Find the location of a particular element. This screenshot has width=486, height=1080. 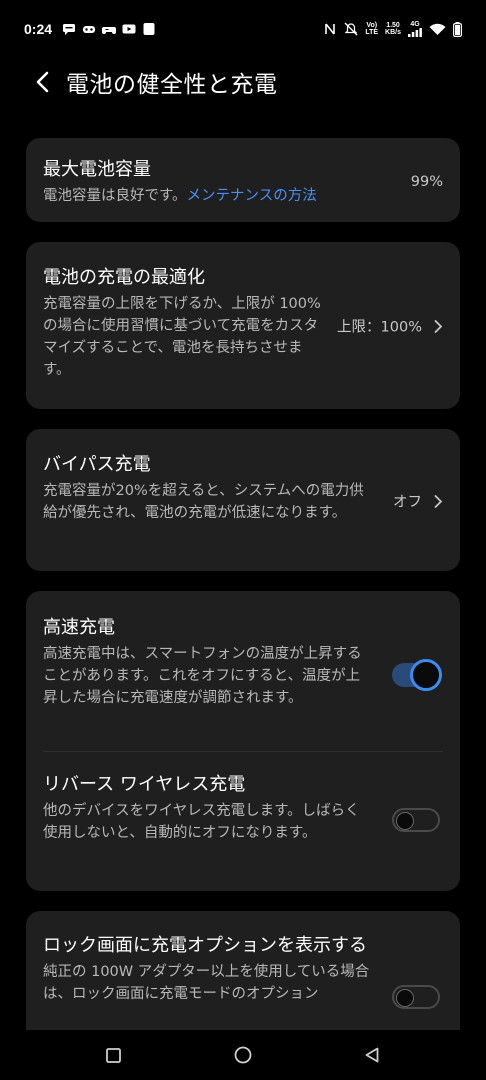

back-arrow-icon is located at coordinates (42, 82).